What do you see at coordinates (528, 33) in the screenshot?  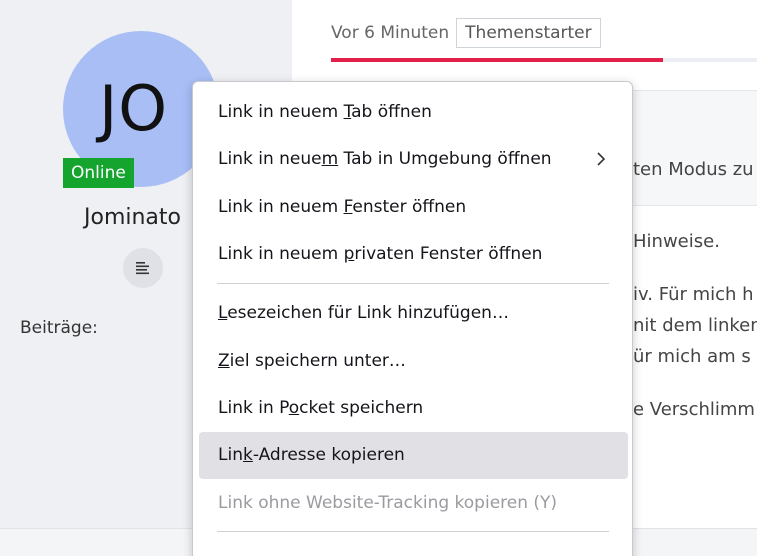 I see `starter-badge: Themenstarter` at bounding box center [528, 33].